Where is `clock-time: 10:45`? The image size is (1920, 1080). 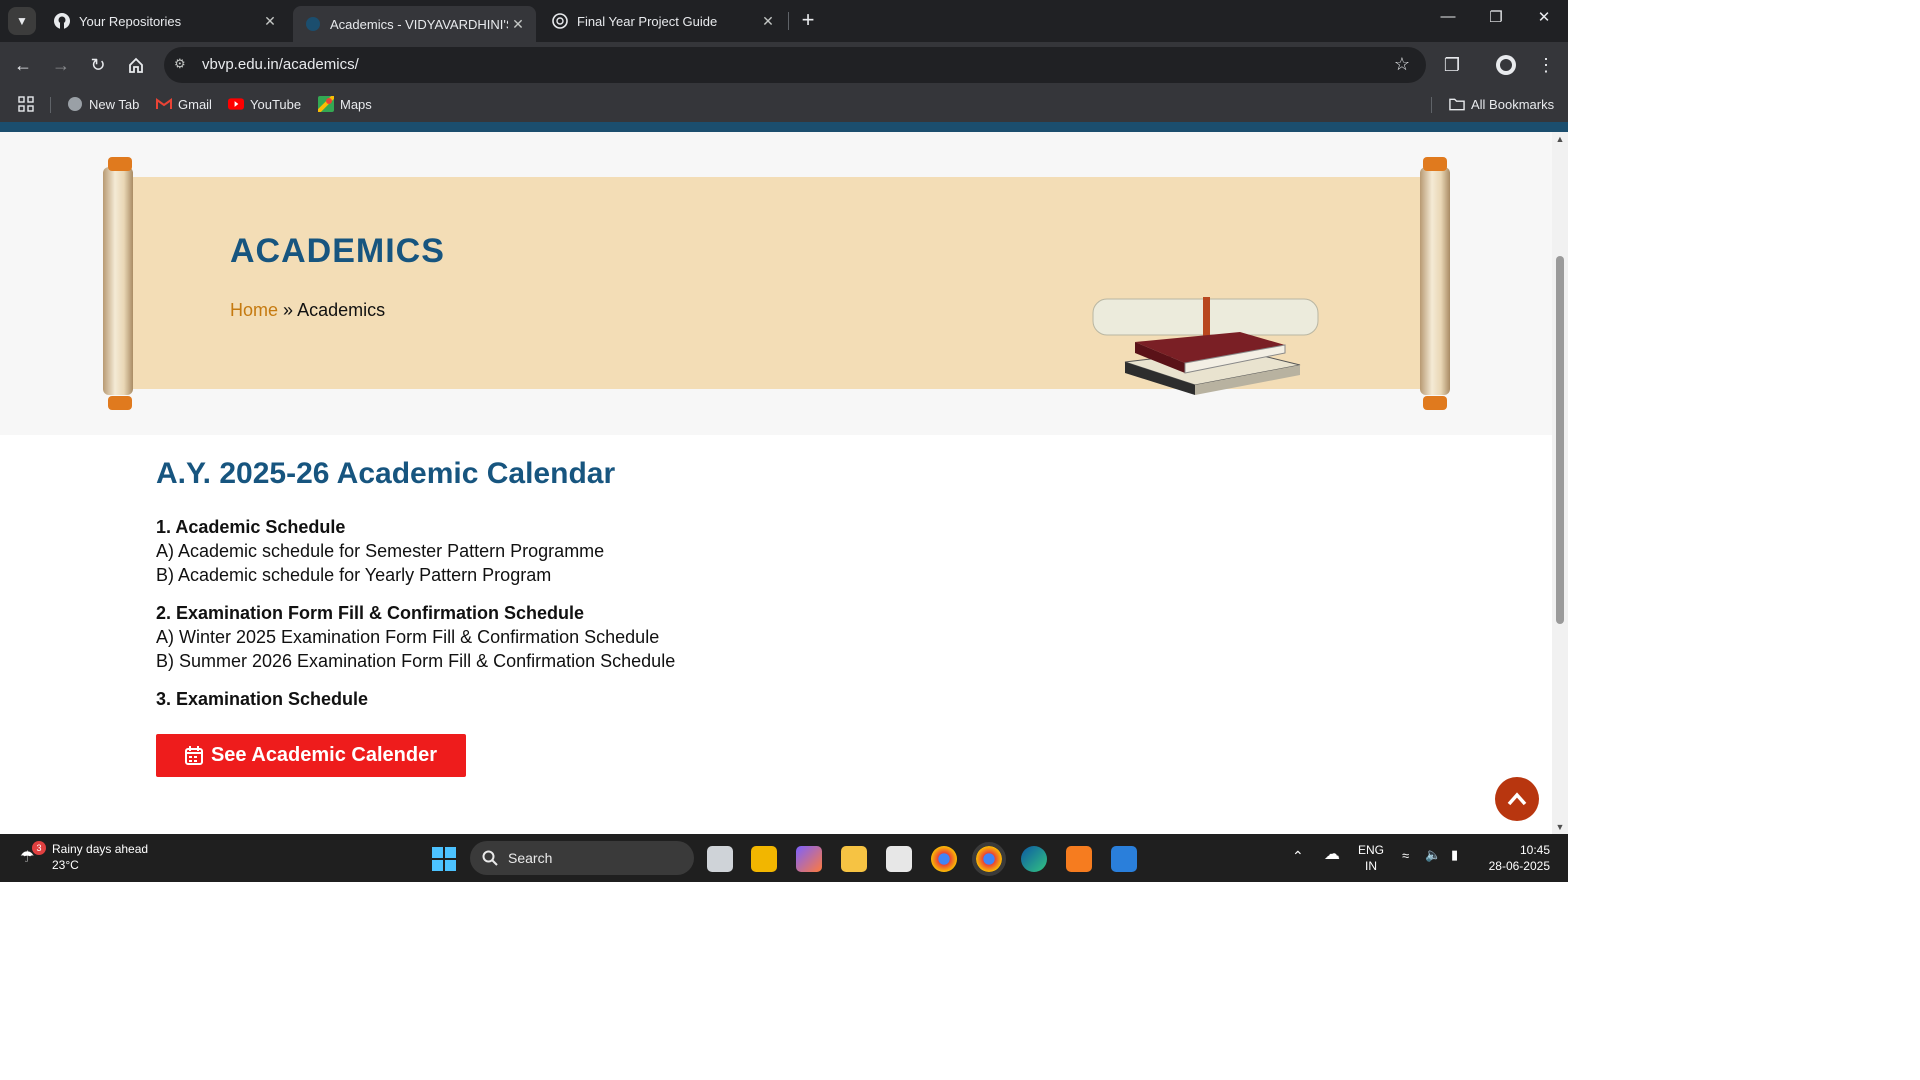
clock-time: 10:45 is located at coordinates (1534, 850).